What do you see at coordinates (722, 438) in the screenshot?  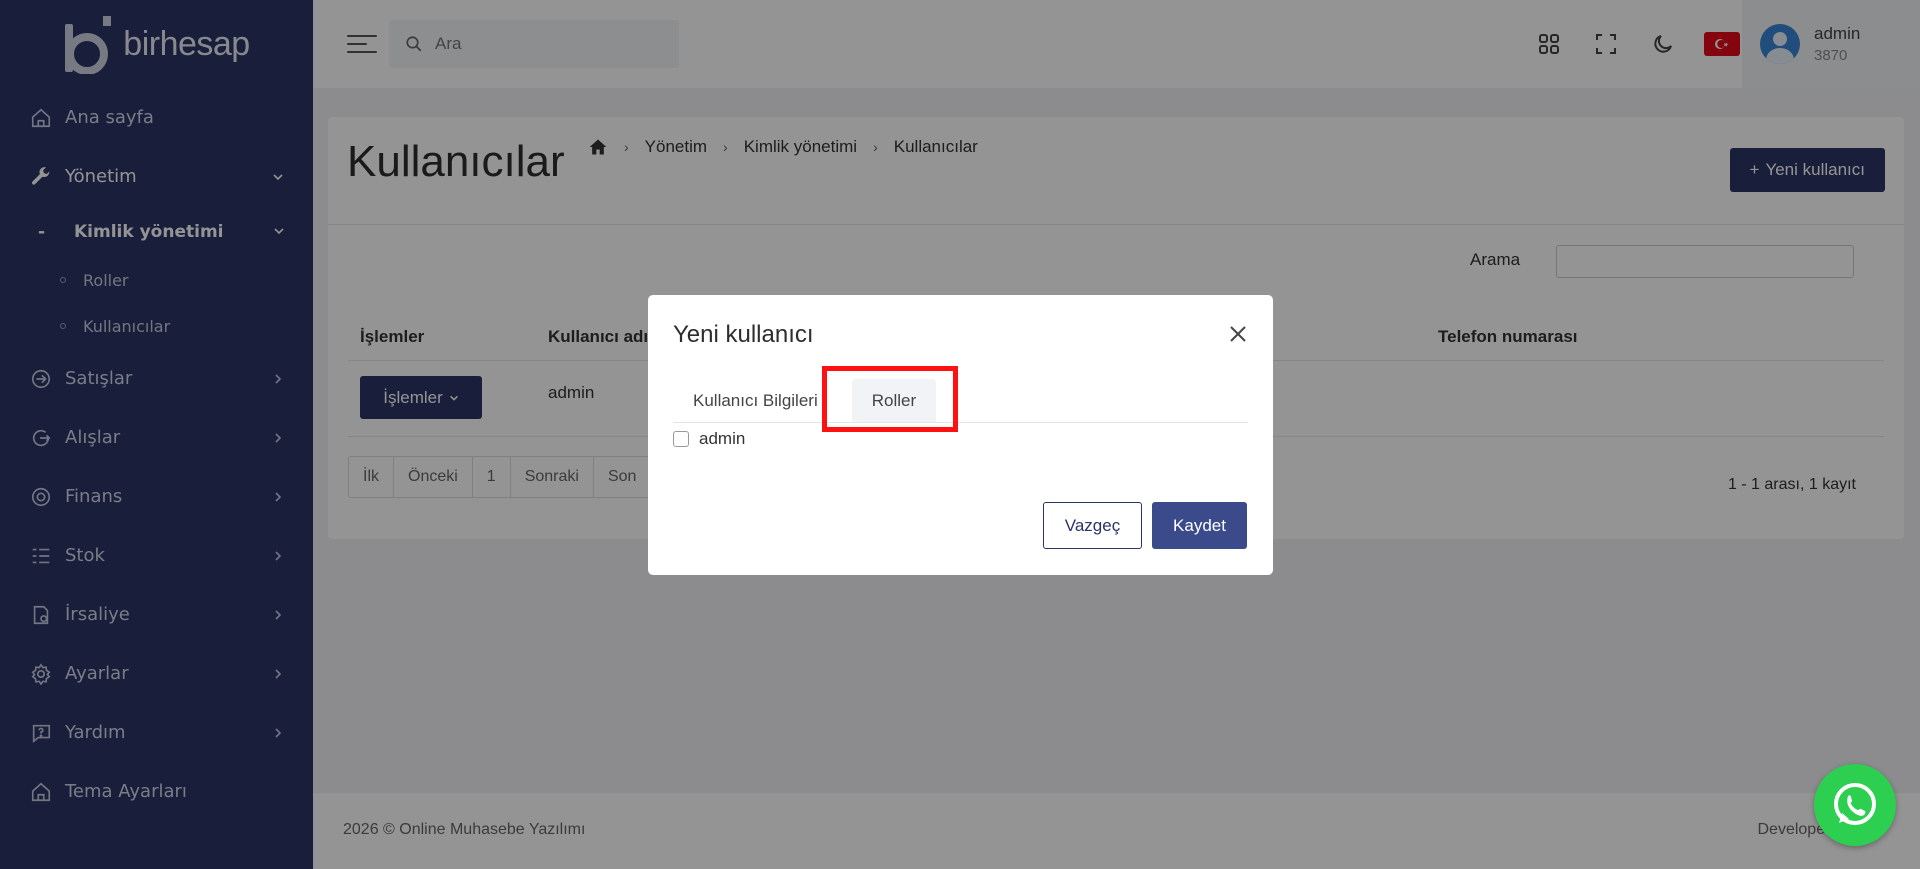 I see `role-label: admin` at bounding box center [722, 438].